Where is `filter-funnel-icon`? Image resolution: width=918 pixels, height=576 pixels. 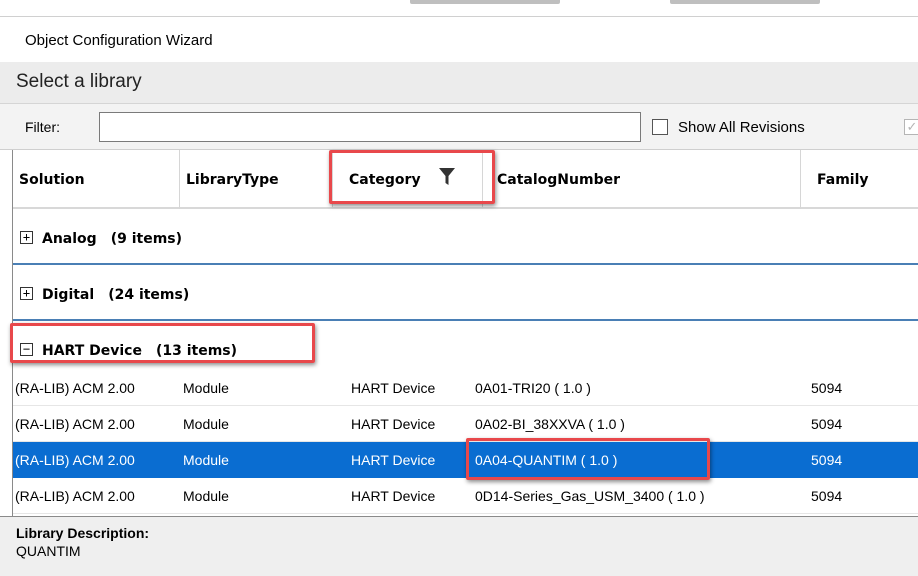 filter-funnel-icon is located at coordinates (447, 177).